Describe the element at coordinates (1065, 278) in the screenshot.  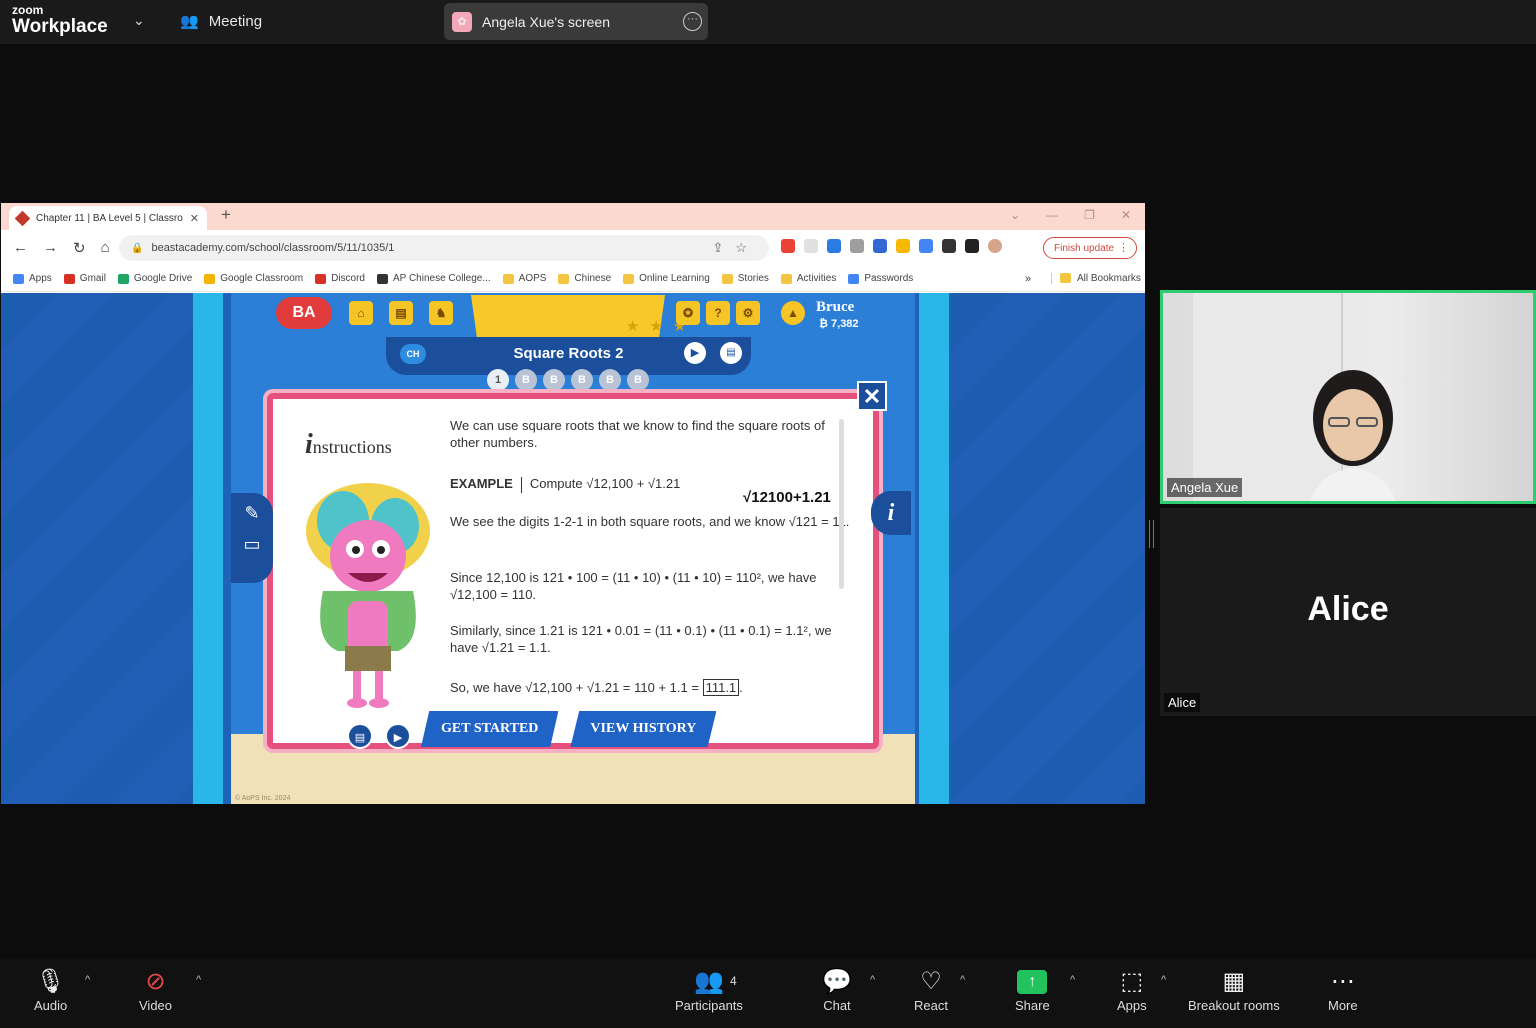
I see `folder-icon` at that location.